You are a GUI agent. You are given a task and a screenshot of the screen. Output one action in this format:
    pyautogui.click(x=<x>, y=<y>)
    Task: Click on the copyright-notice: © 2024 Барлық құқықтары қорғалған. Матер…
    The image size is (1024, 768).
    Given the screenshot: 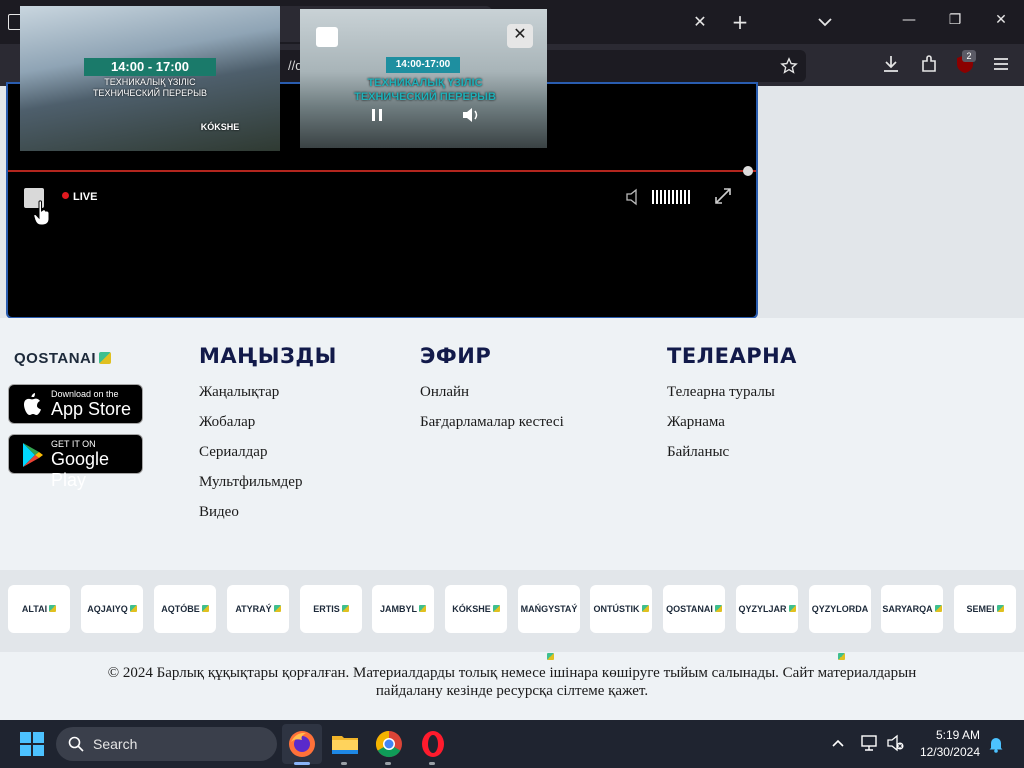 What is the action you would take?
    pyautogui.click(x=512, y=682)
    